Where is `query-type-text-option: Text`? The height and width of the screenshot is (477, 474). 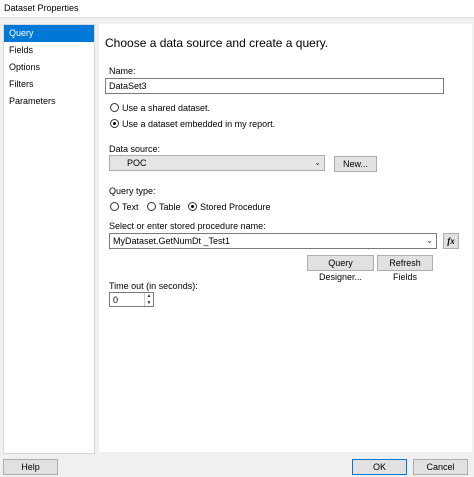
query-type-text-option: Text is located at coordinates (124, 206).